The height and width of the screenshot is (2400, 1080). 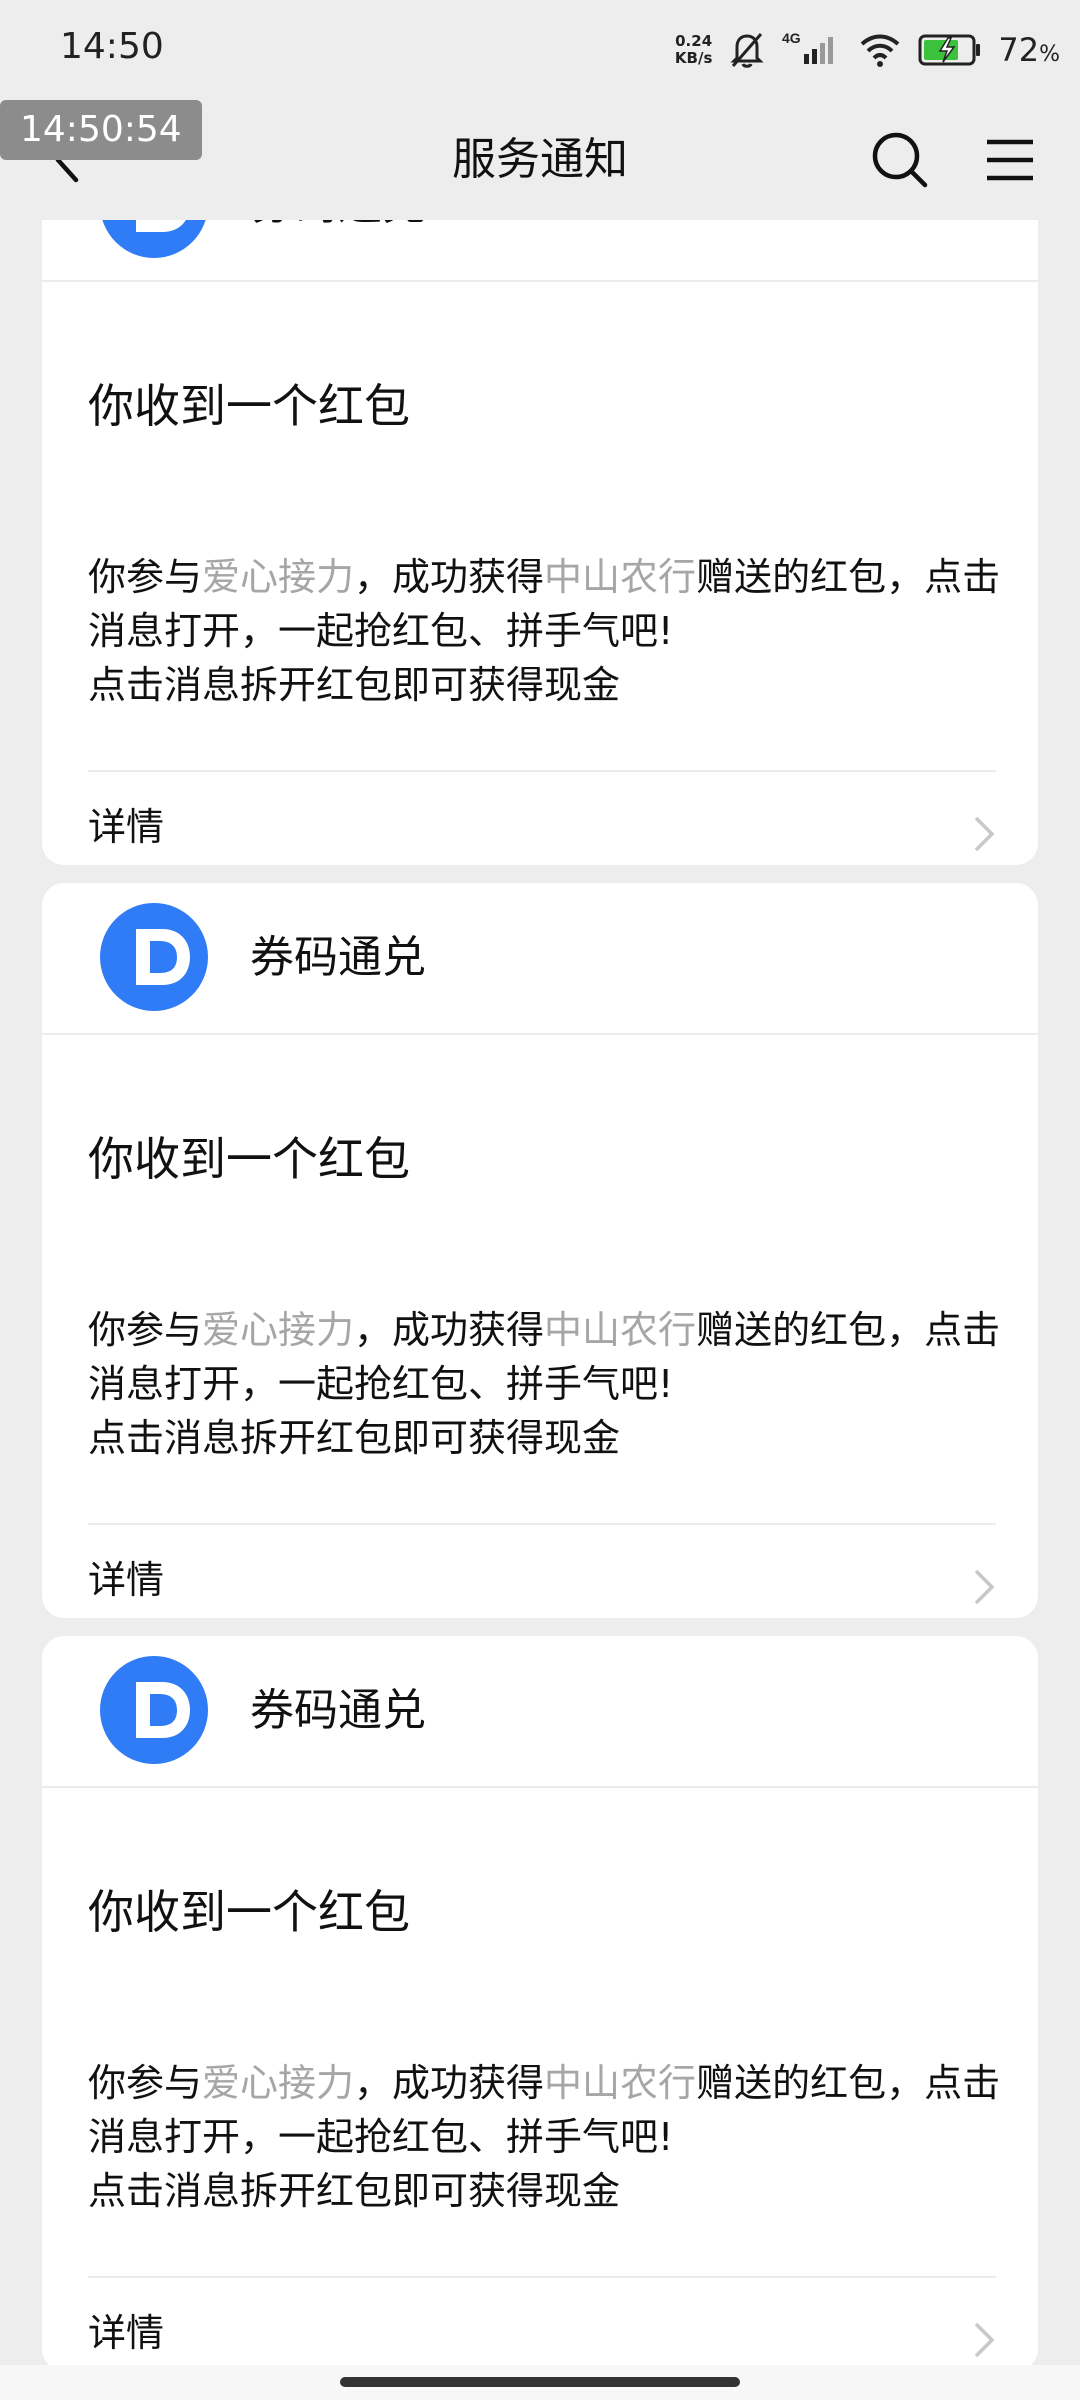 I want to click on network-speed: 0.24 KB/s, so click(x=693, y=50).